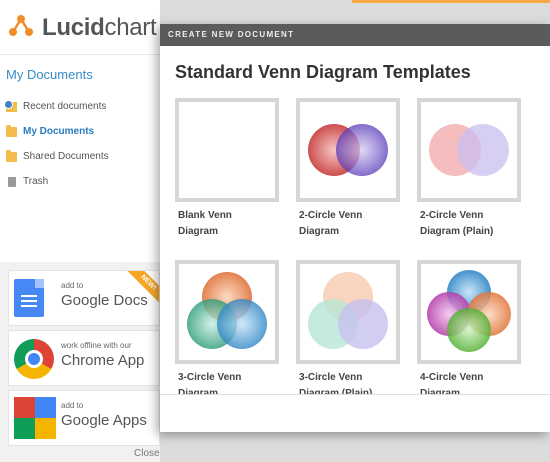  I want to click on venn-2-circle-plain-preview, so click(469, 150).